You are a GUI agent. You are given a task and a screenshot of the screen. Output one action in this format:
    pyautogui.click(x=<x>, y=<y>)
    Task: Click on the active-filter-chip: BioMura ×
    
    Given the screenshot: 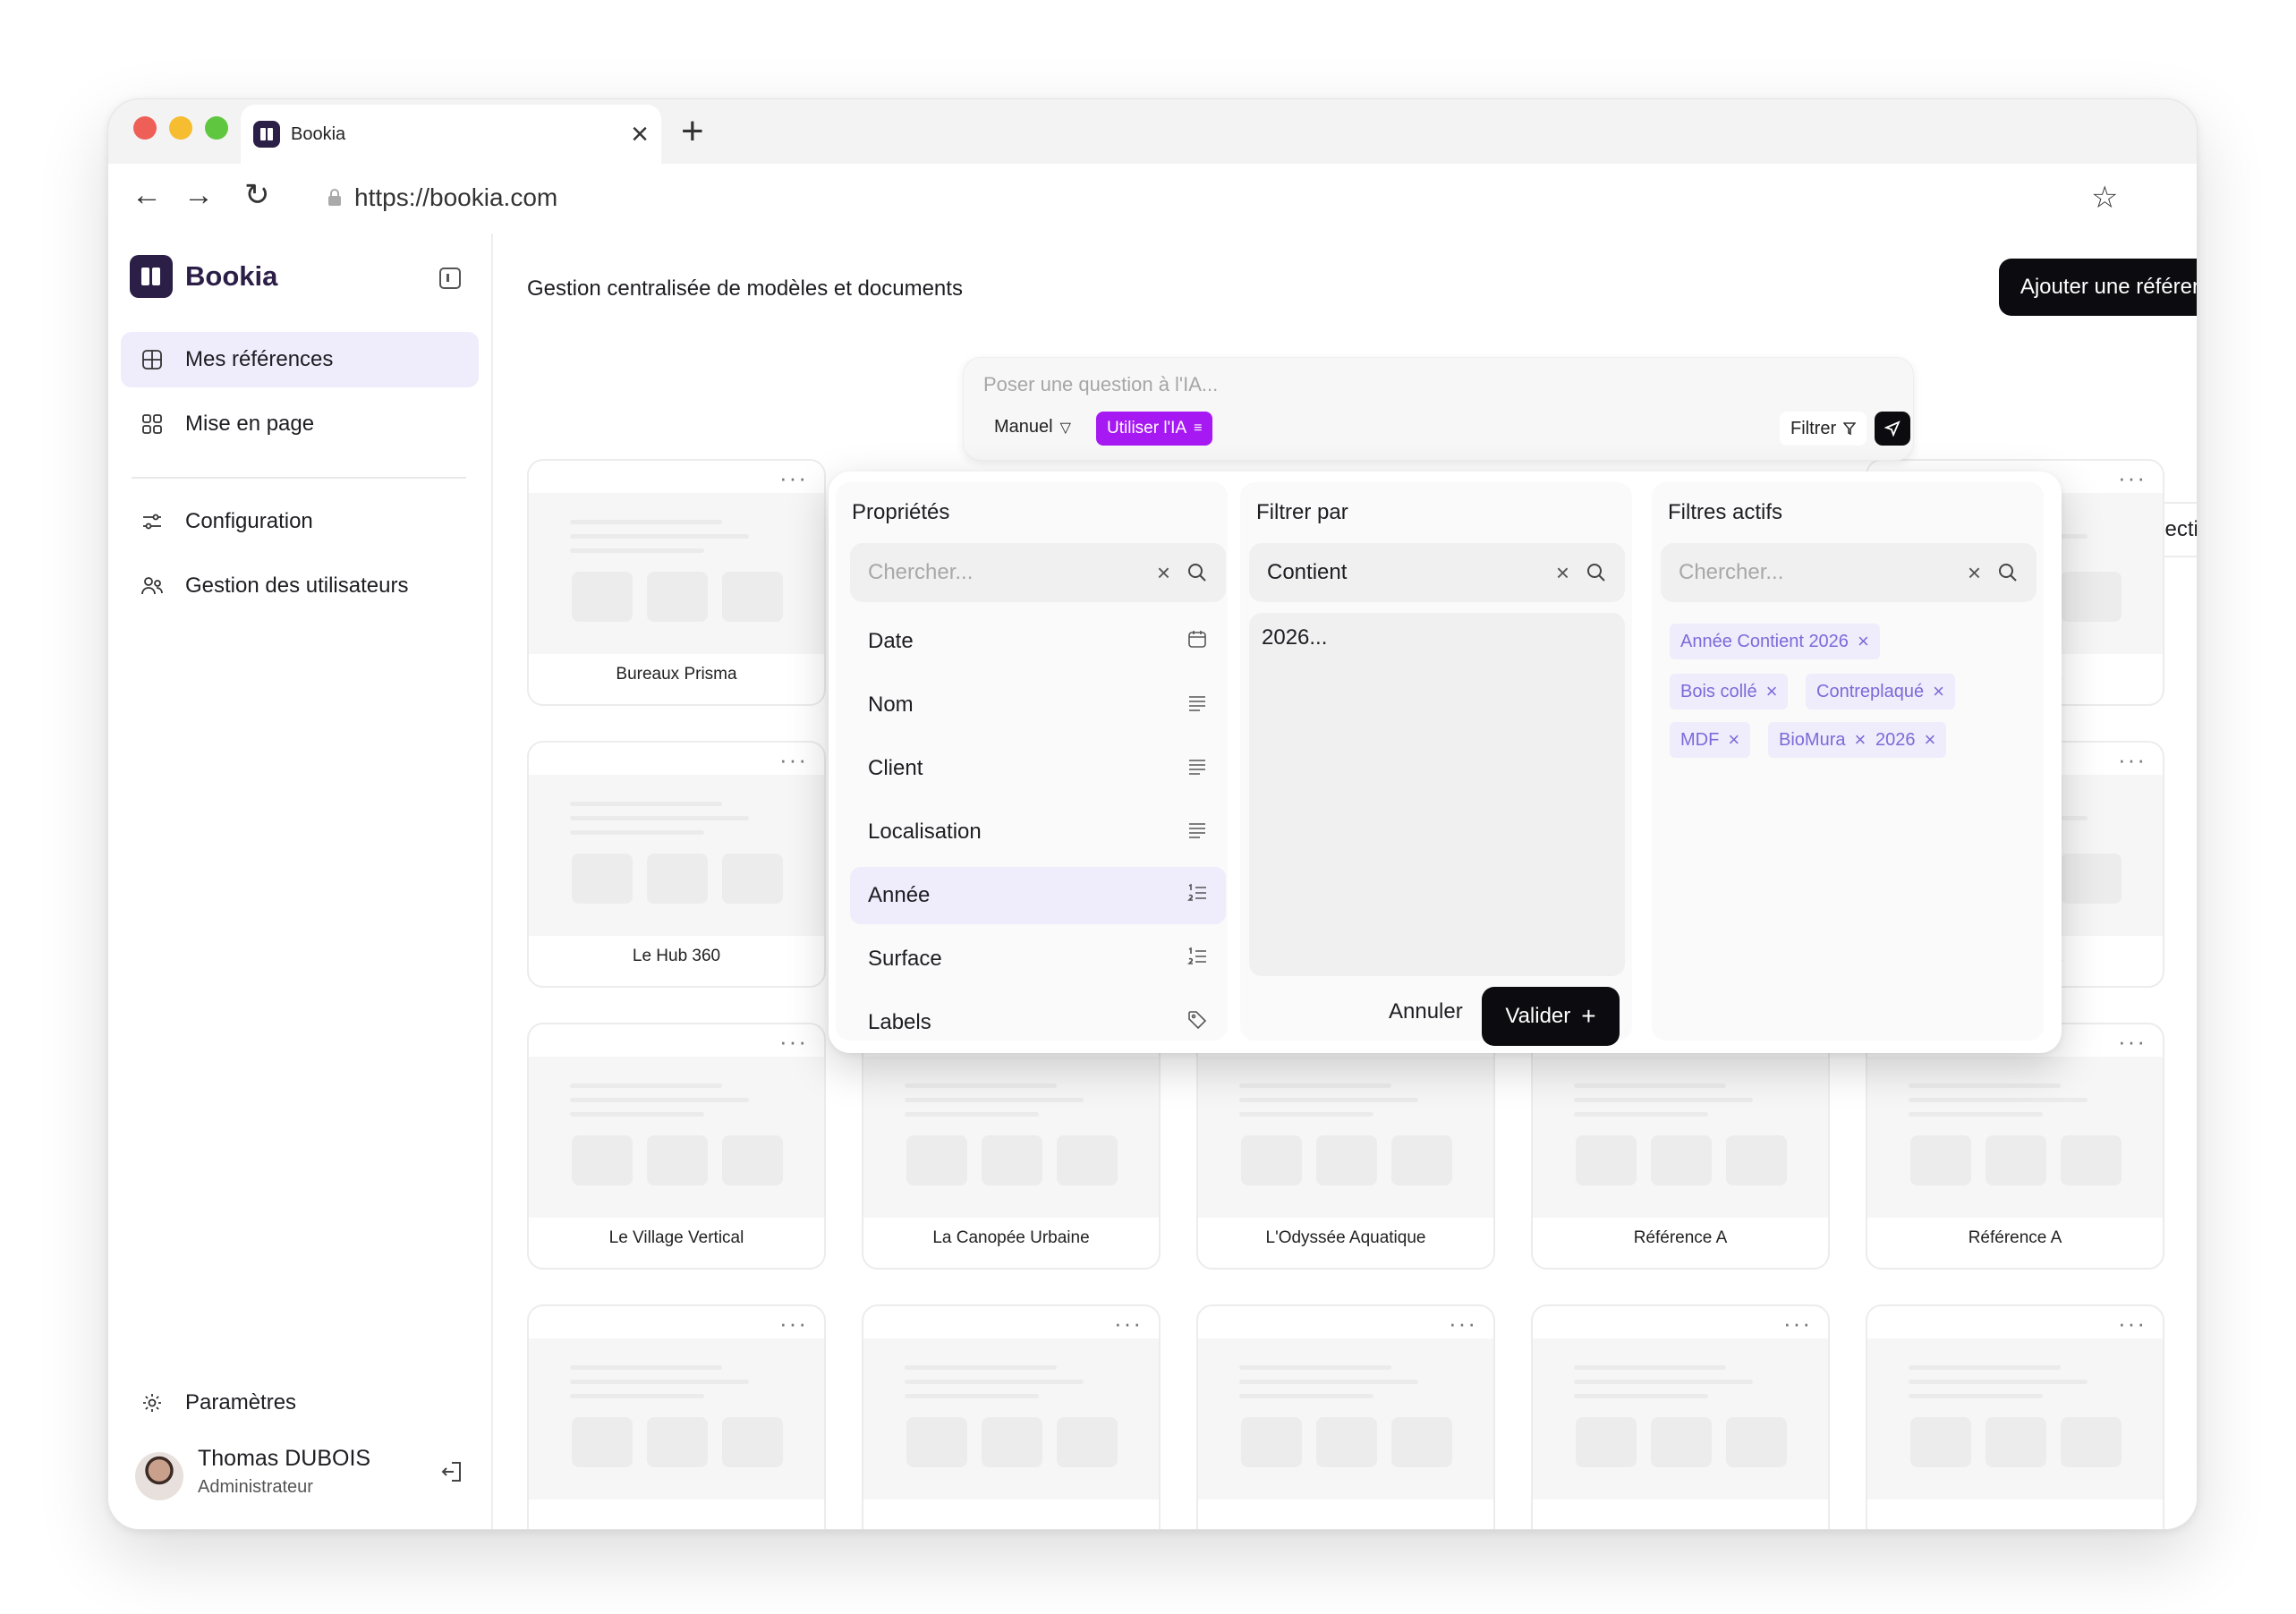 What is the action you would take?
    pyautogui.click(x=1822, y=740)
    